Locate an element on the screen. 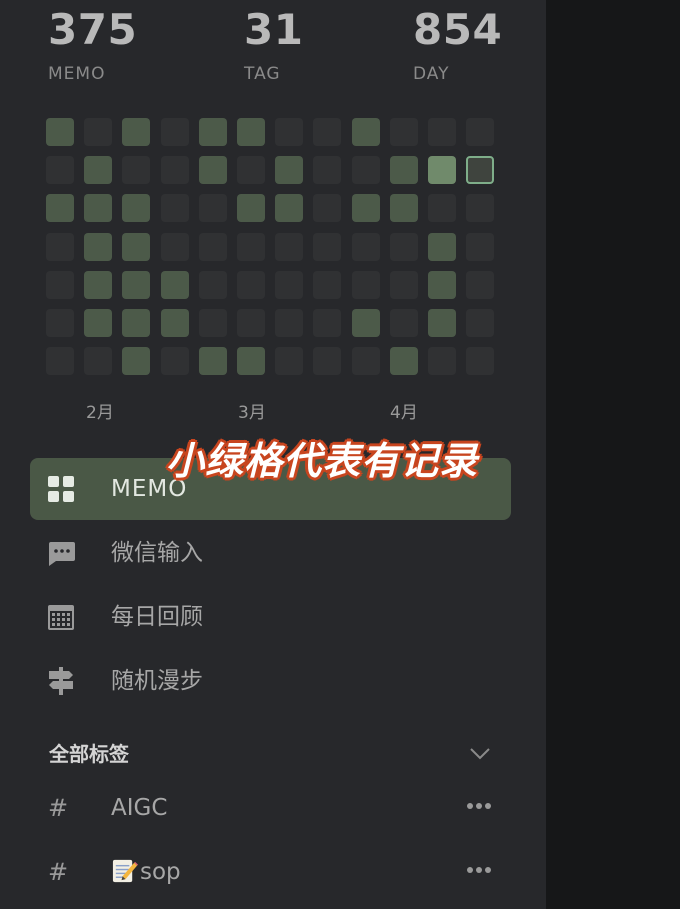 The width and height of the screenshot is (680, 909). tag-item-sop: # sop is located at coordinates (270, 872).